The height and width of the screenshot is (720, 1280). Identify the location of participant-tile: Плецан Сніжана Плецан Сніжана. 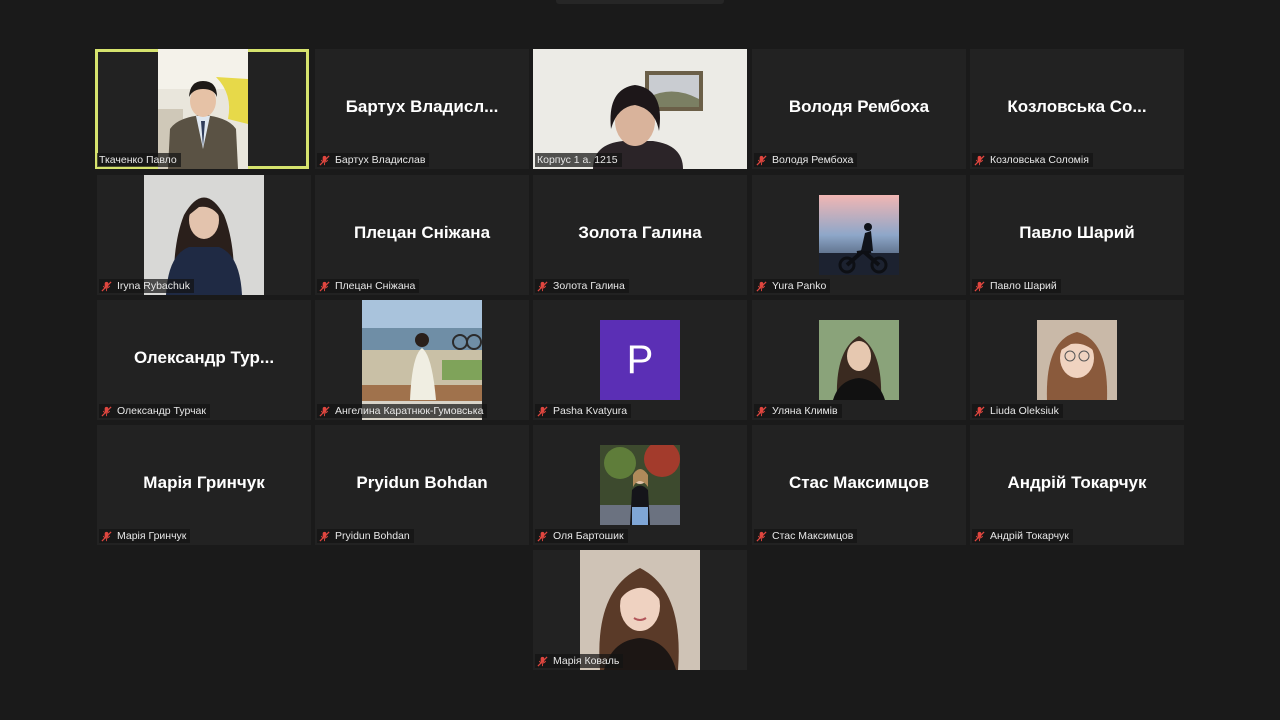
(422, 235).